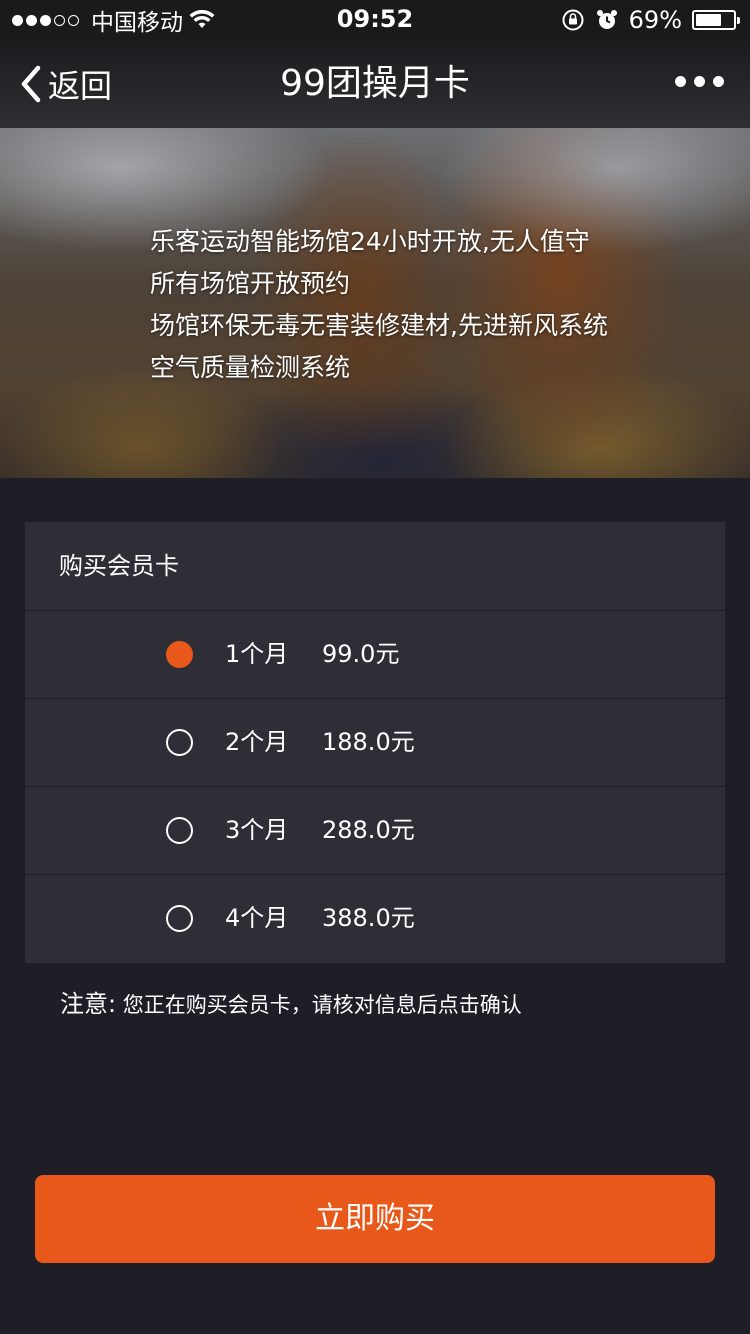 This screenshot has height=1334, width=750. I want to click on membership-option-3-month: 3个月 288.0元, so click(375, 831).